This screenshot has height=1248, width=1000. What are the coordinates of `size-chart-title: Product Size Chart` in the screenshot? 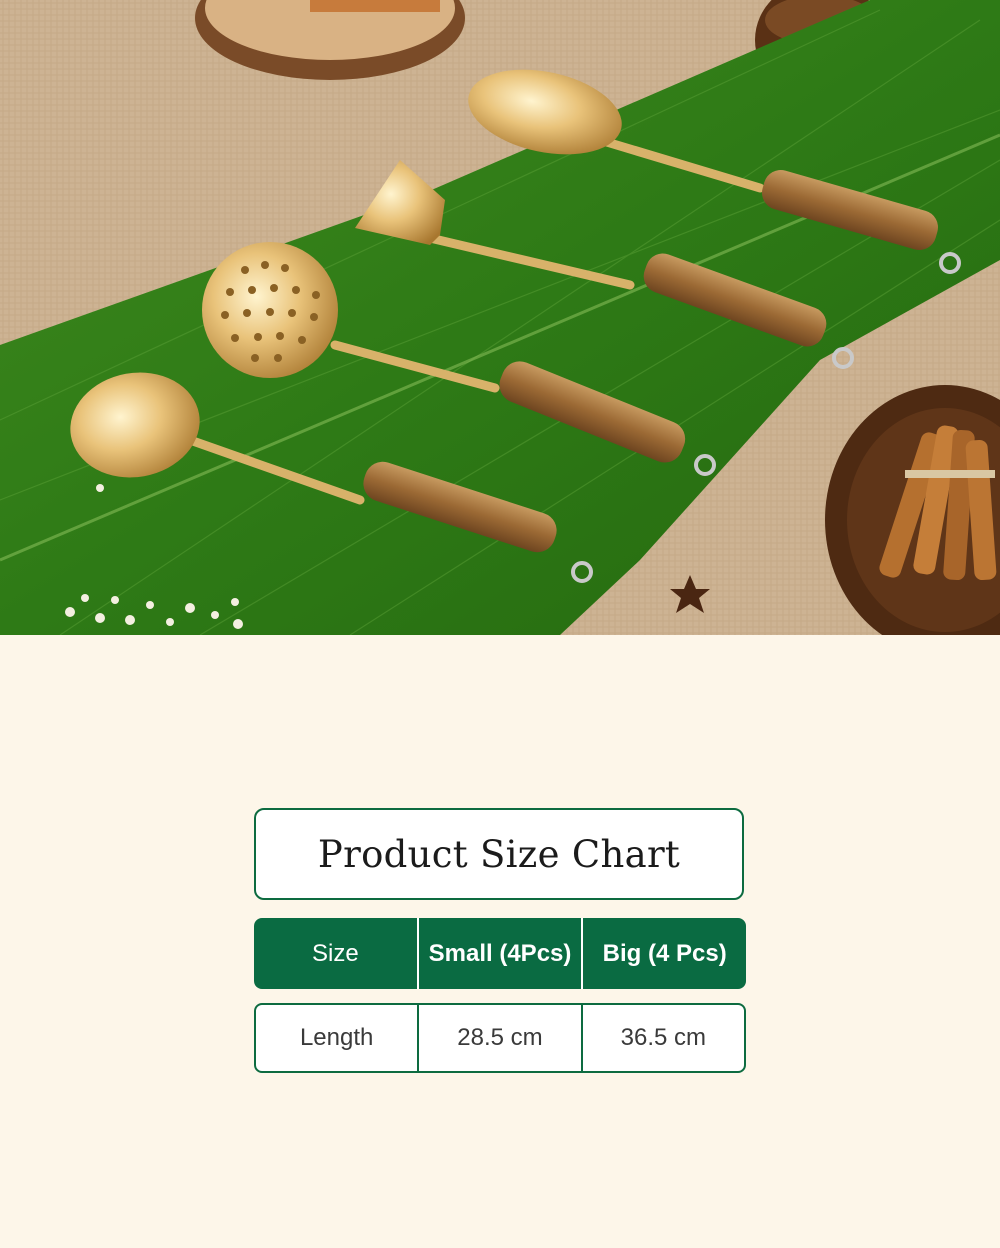 It's located at (499, 854).